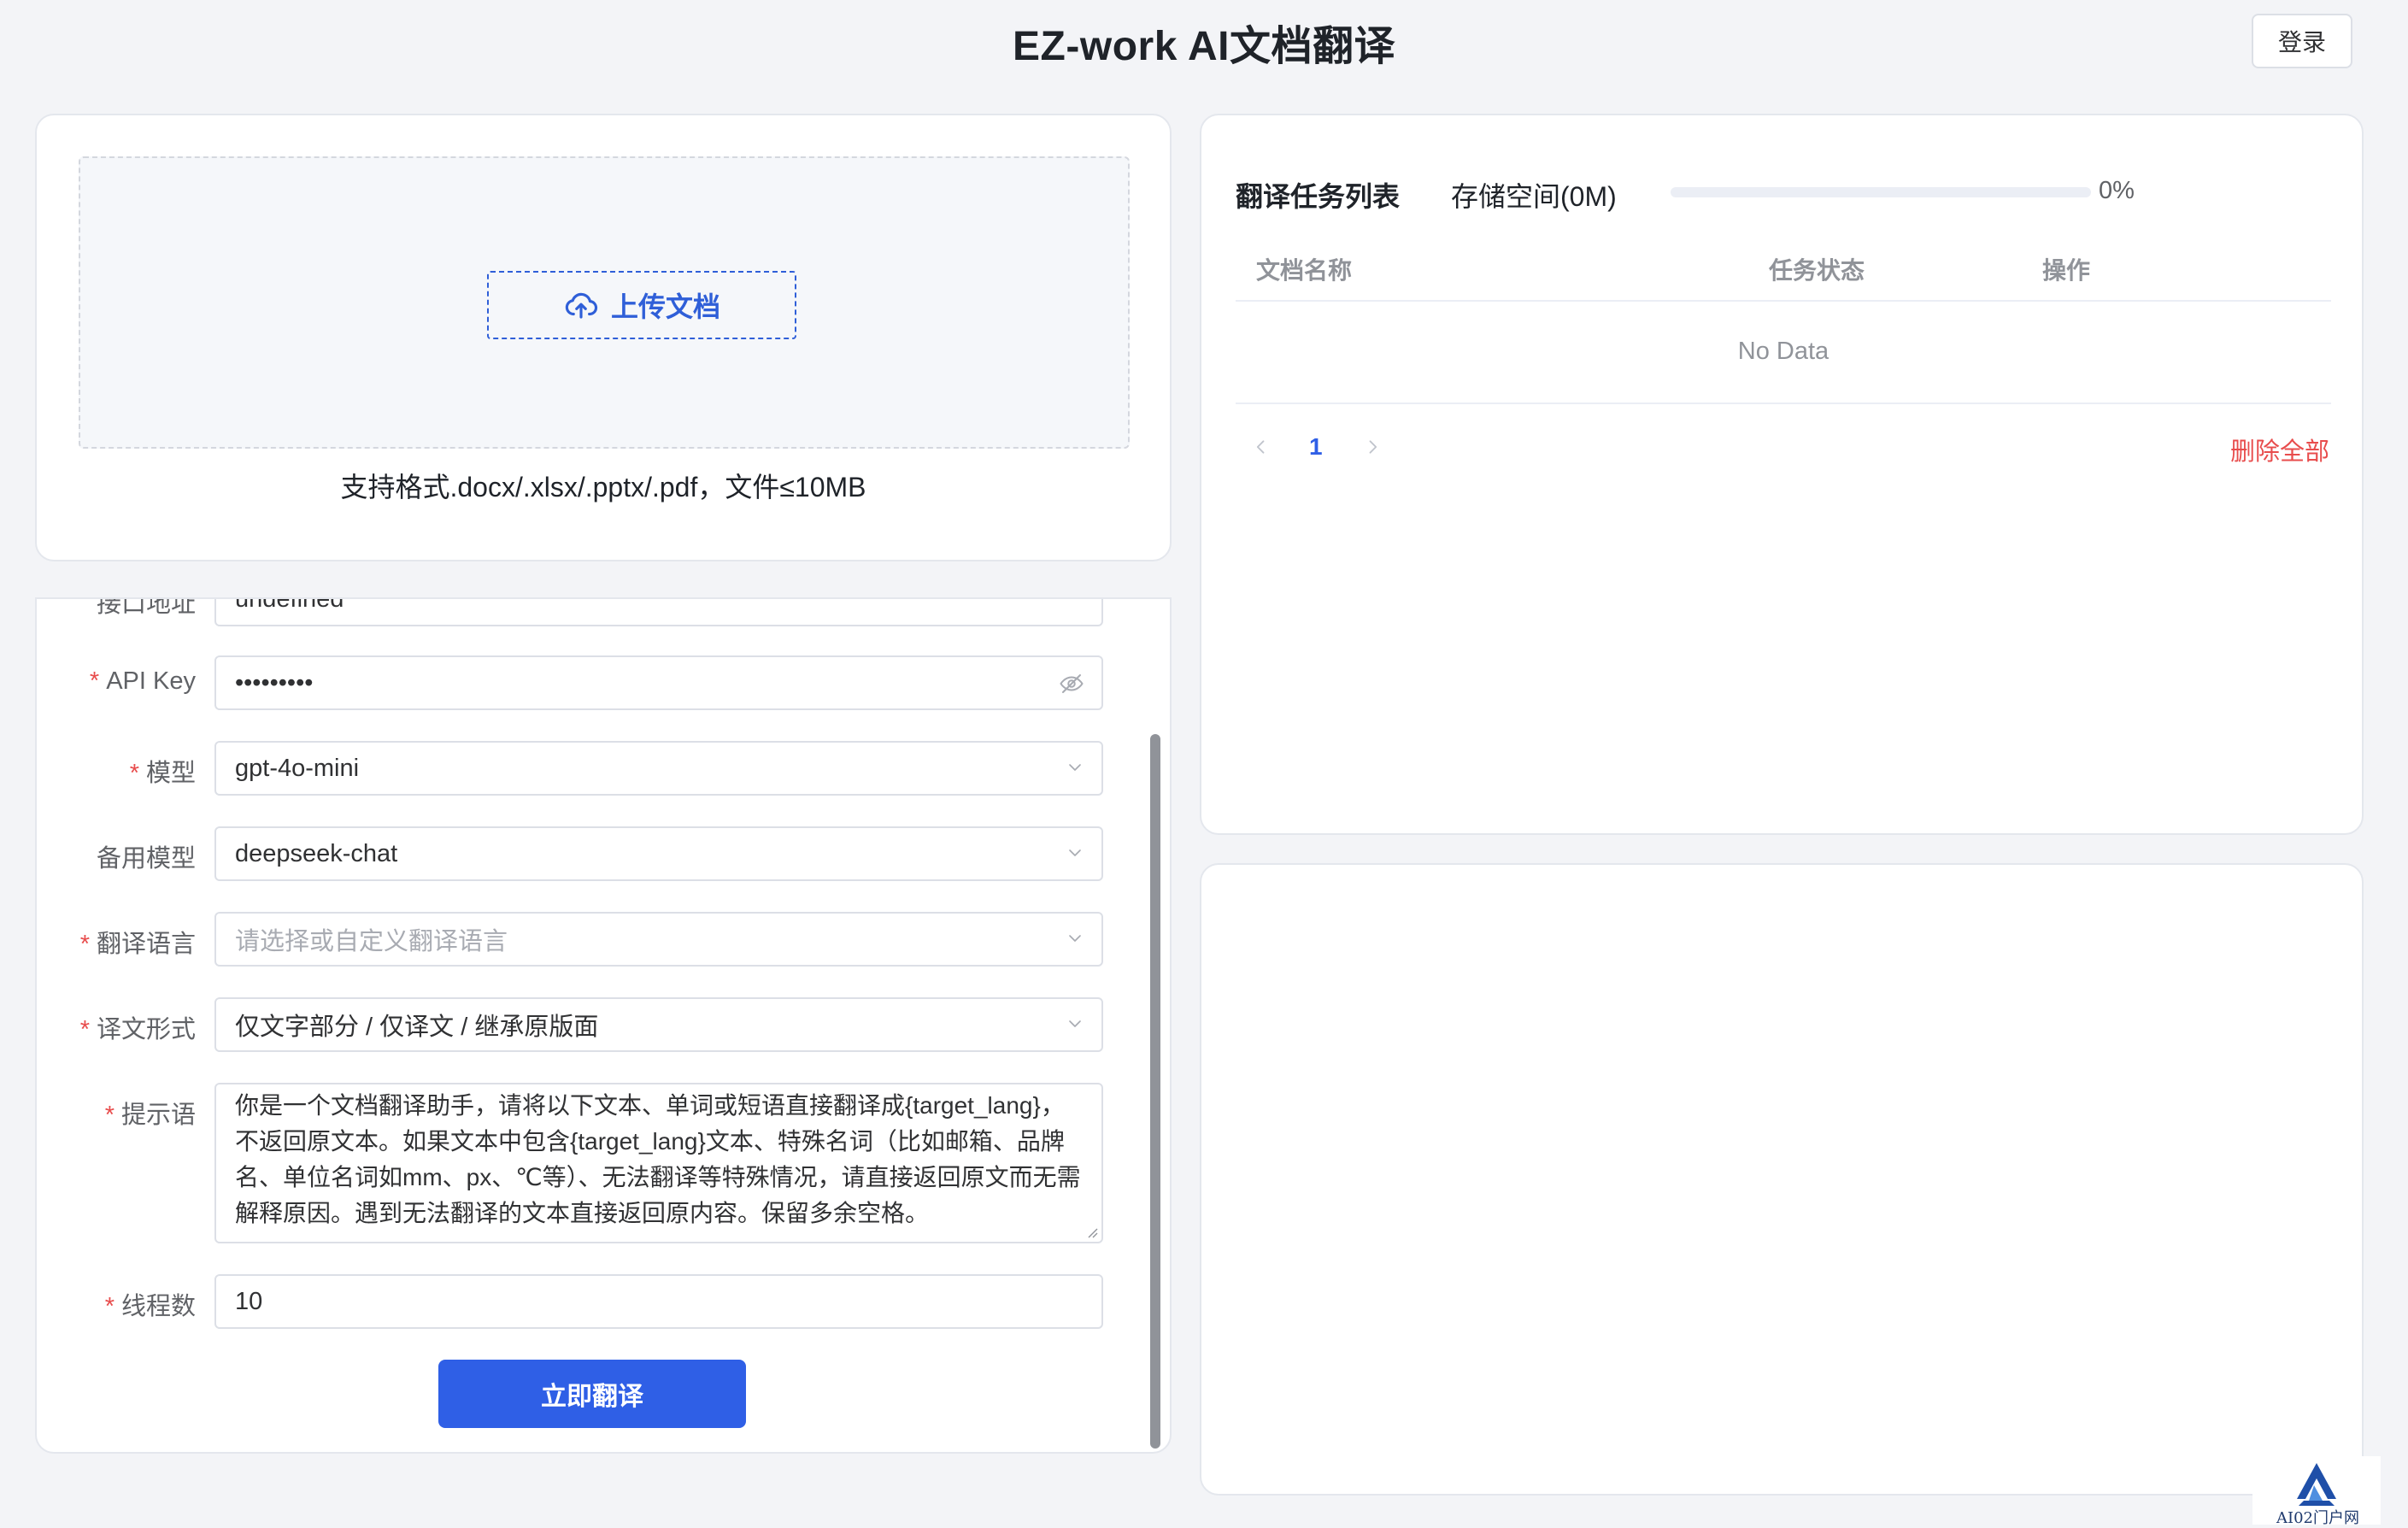 This screenshot has width=2408, height=1528. I want to click on task-list-title: 翻译任务列表, so click(1318, 196).